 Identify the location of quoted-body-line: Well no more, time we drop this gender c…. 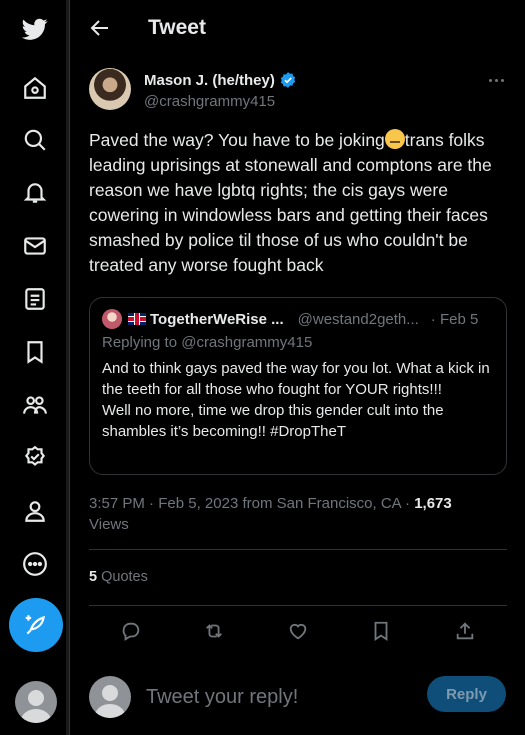
(273, 421).